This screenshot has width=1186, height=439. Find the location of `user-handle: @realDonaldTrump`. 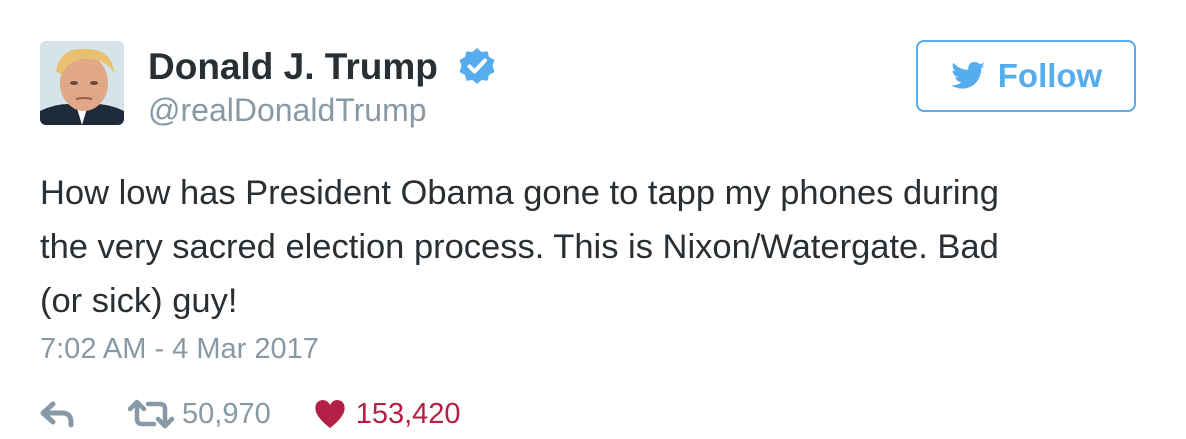

user-handle: @realDonaldTrump is located at coordinates (287, 110).